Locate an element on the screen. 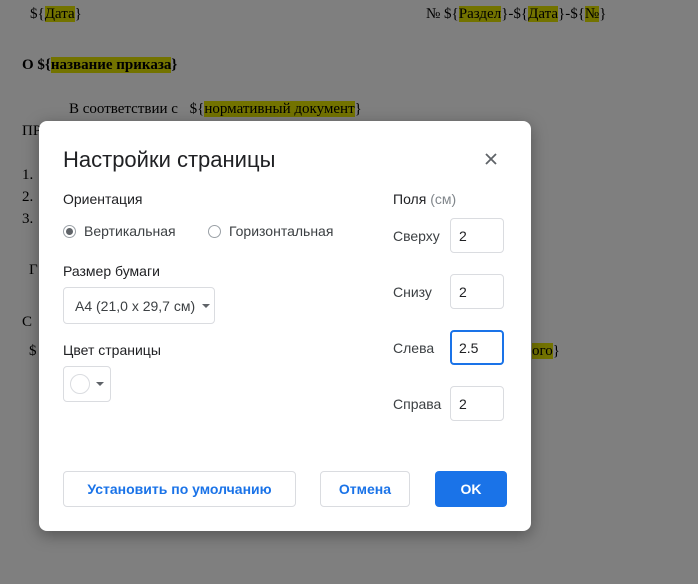  margin-bottom-input is located at coordinates (477, 291).